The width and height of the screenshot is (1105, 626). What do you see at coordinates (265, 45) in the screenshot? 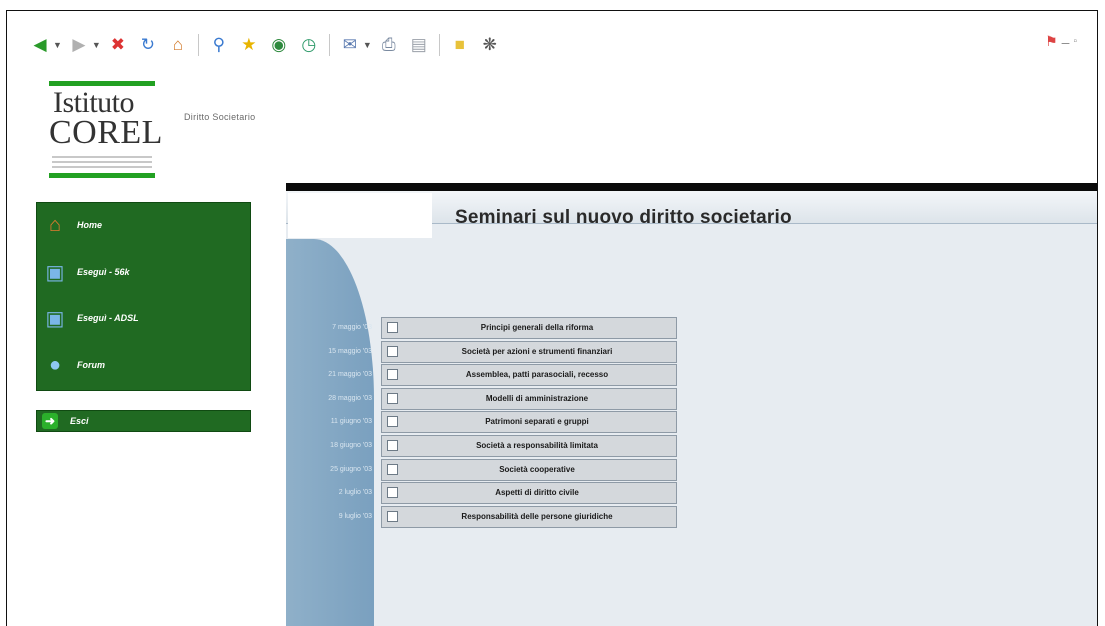
I see `browser-toolbar: ◀ ▼ ▶ ▼ ✖ ↻ ⌂ ⚲ ★ ◉ ◷ ✉ ▼ ⎙ ▤ ■ ❋` at bounding box center [265, 45].